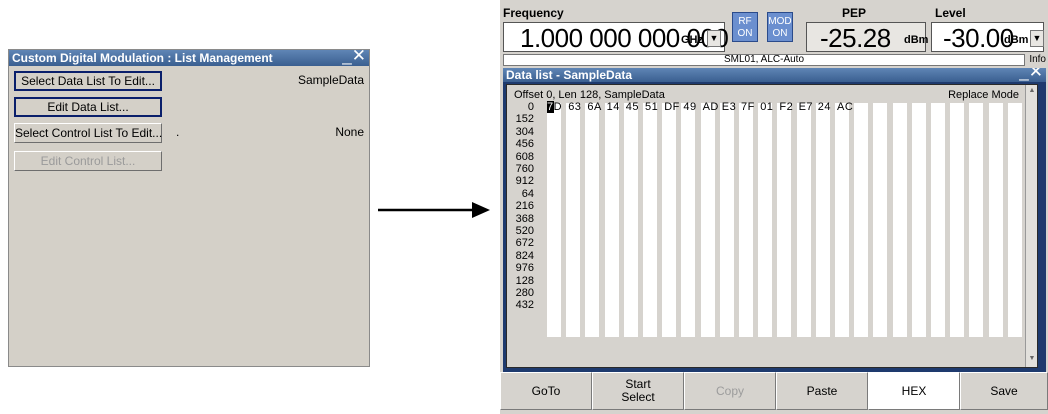 Image resolution: width=1048 pixels, height=414 pixels. I want to click on offset-label: 216, so click(524, 206).